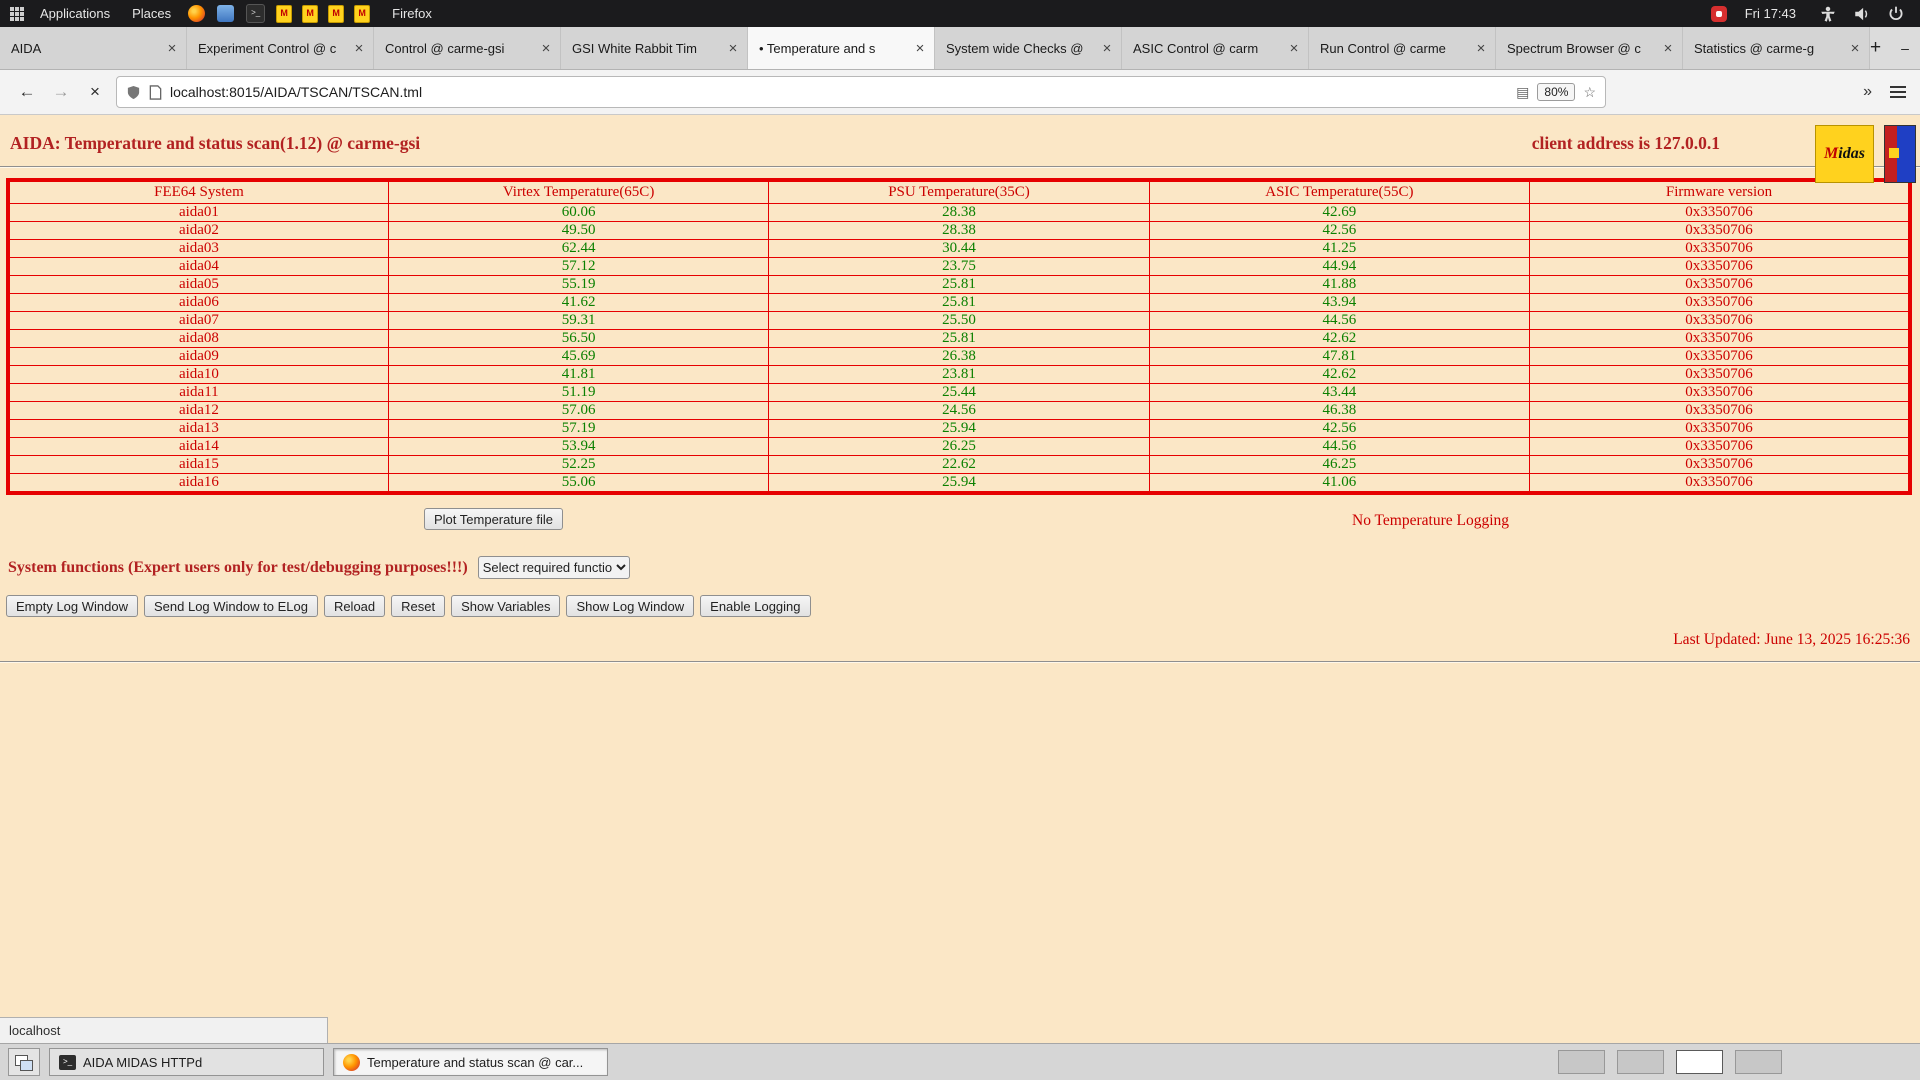 This screenshot has height=1080, width=1920. I want to click on accessibility-icon, so click(1828, 14).